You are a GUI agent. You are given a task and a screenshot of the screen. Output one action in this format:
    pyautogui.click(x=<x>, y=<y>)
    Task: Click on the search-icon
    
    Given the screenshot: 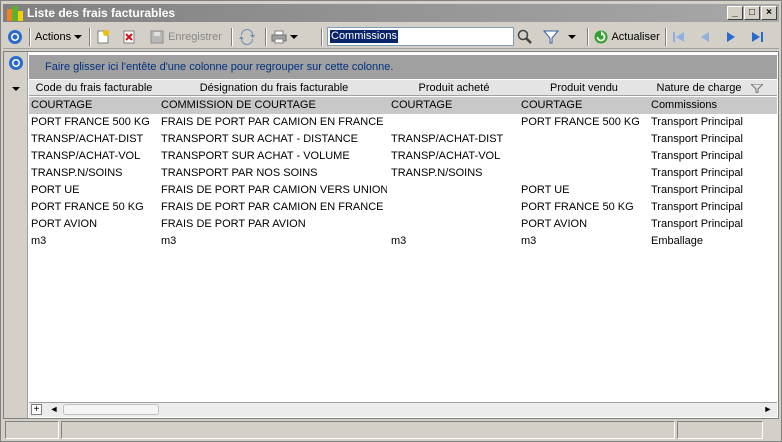 What is the action you would take?
    pyautogui.click(x=524, y=36)
    